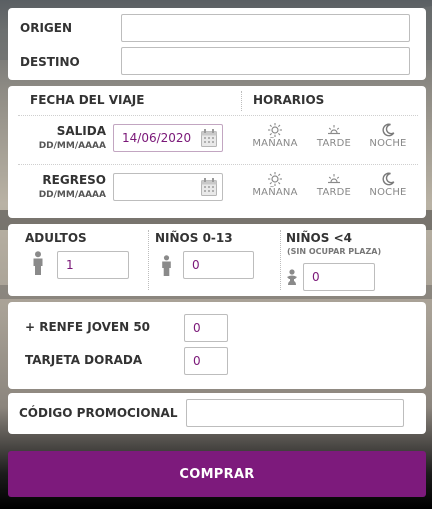 This screenshot has height=509, width=432. Describe the element at coordinates (72, 195) in the screenshot. I see `return-format: DD/MM/AAAA` at that location.